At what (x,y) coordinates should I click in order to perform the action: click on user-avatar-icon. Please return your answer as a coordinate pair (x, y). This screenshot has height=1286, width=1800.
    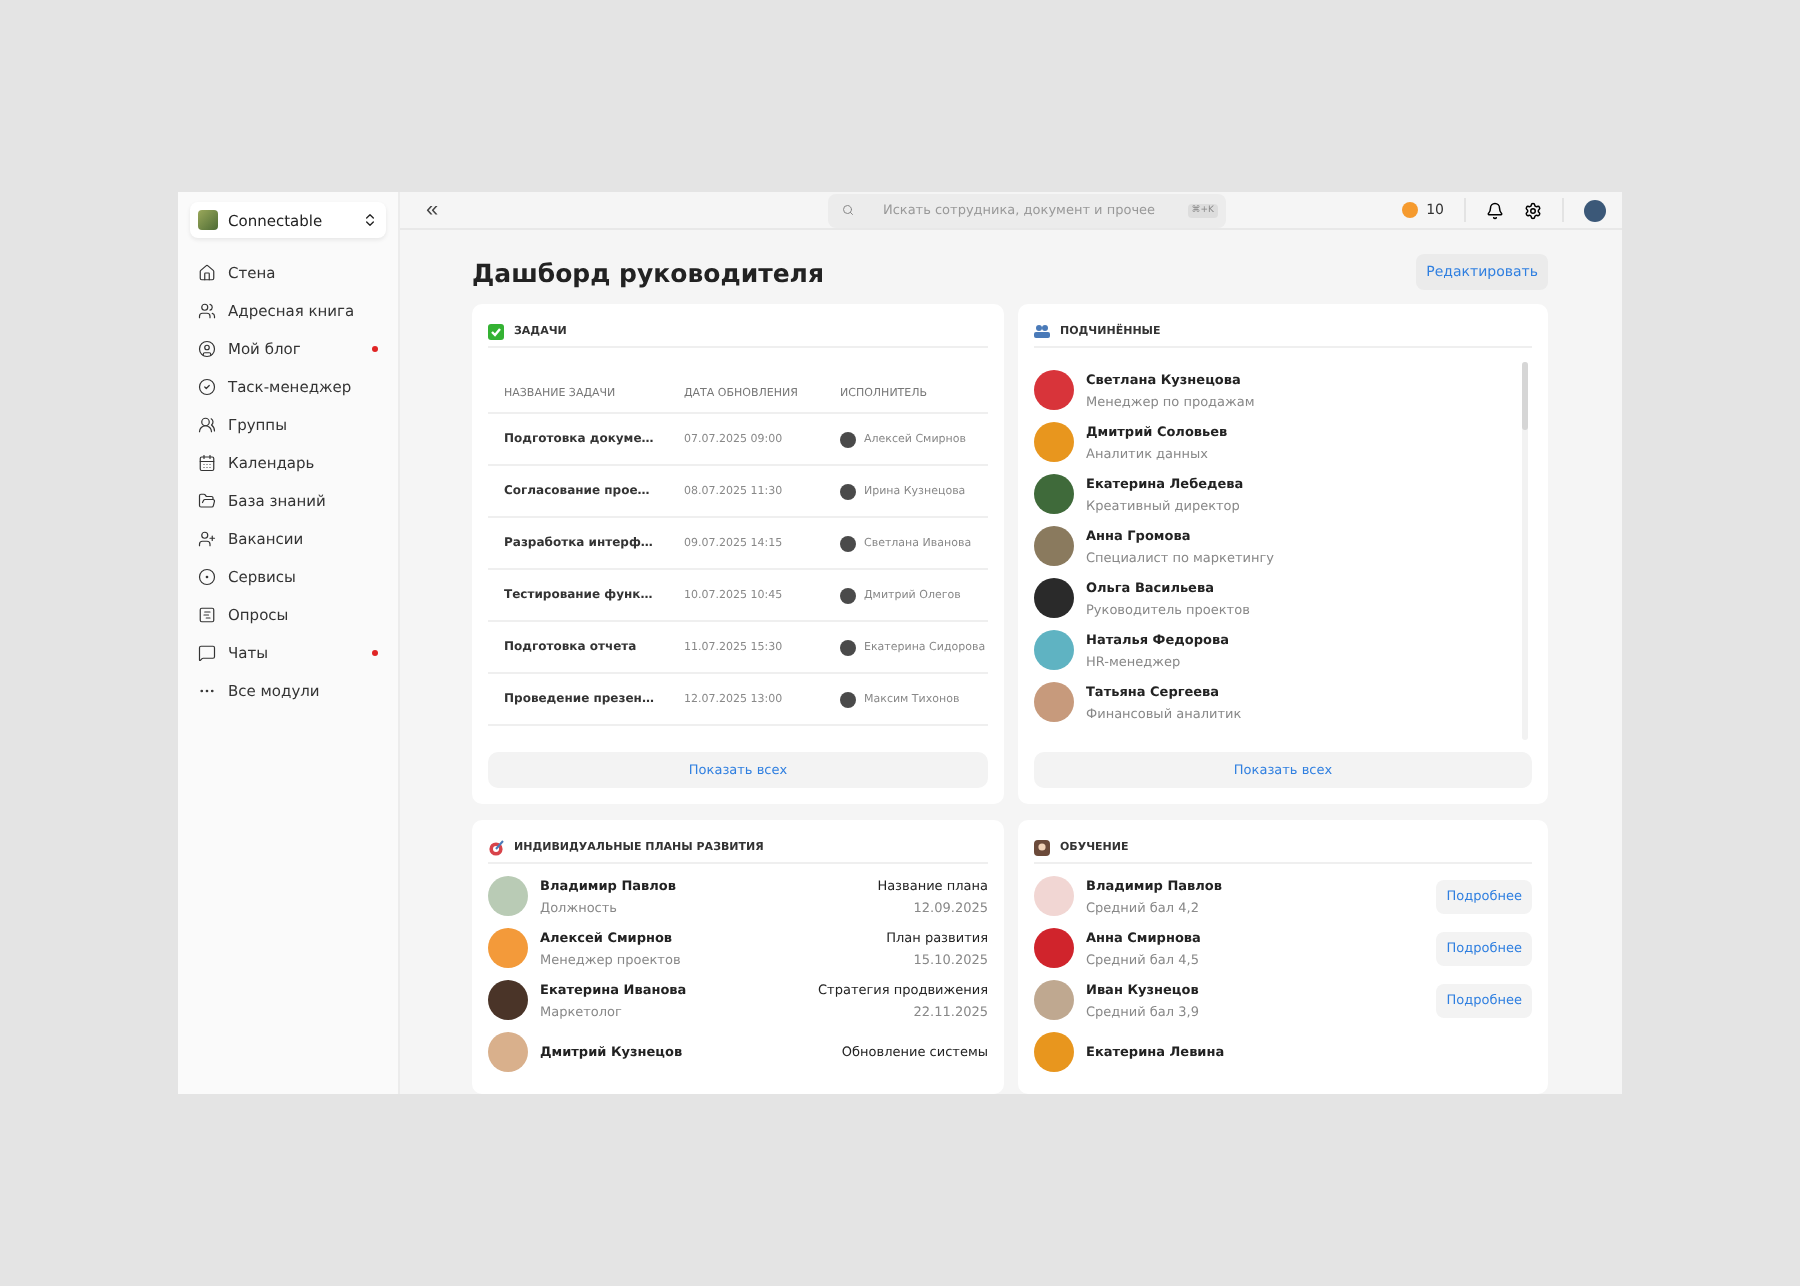
    Looking at the image, I should click on (1042, 847).